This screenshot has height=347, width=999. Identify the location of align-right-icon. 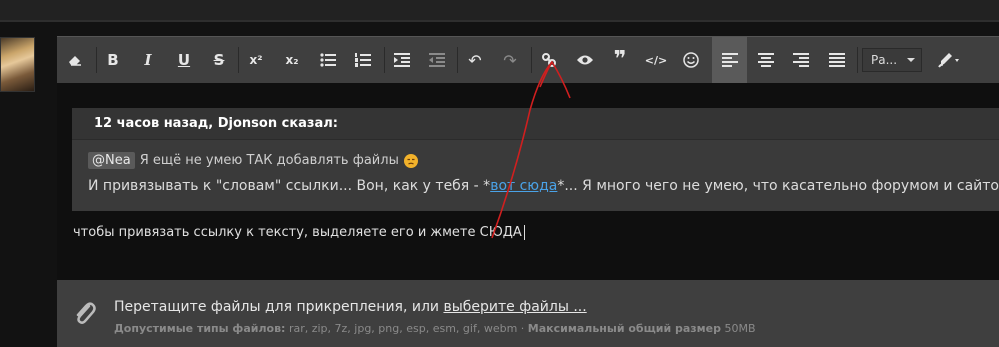
(801, 60).